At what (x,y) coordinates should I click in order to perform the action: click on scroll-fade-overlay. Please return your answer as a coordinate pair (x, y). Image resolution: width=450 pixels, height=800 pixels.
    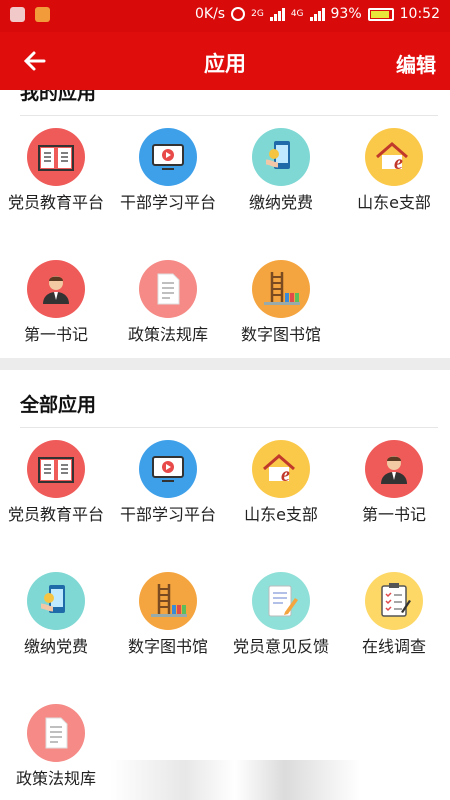
    Looking at the image, I should click on (235, 780).